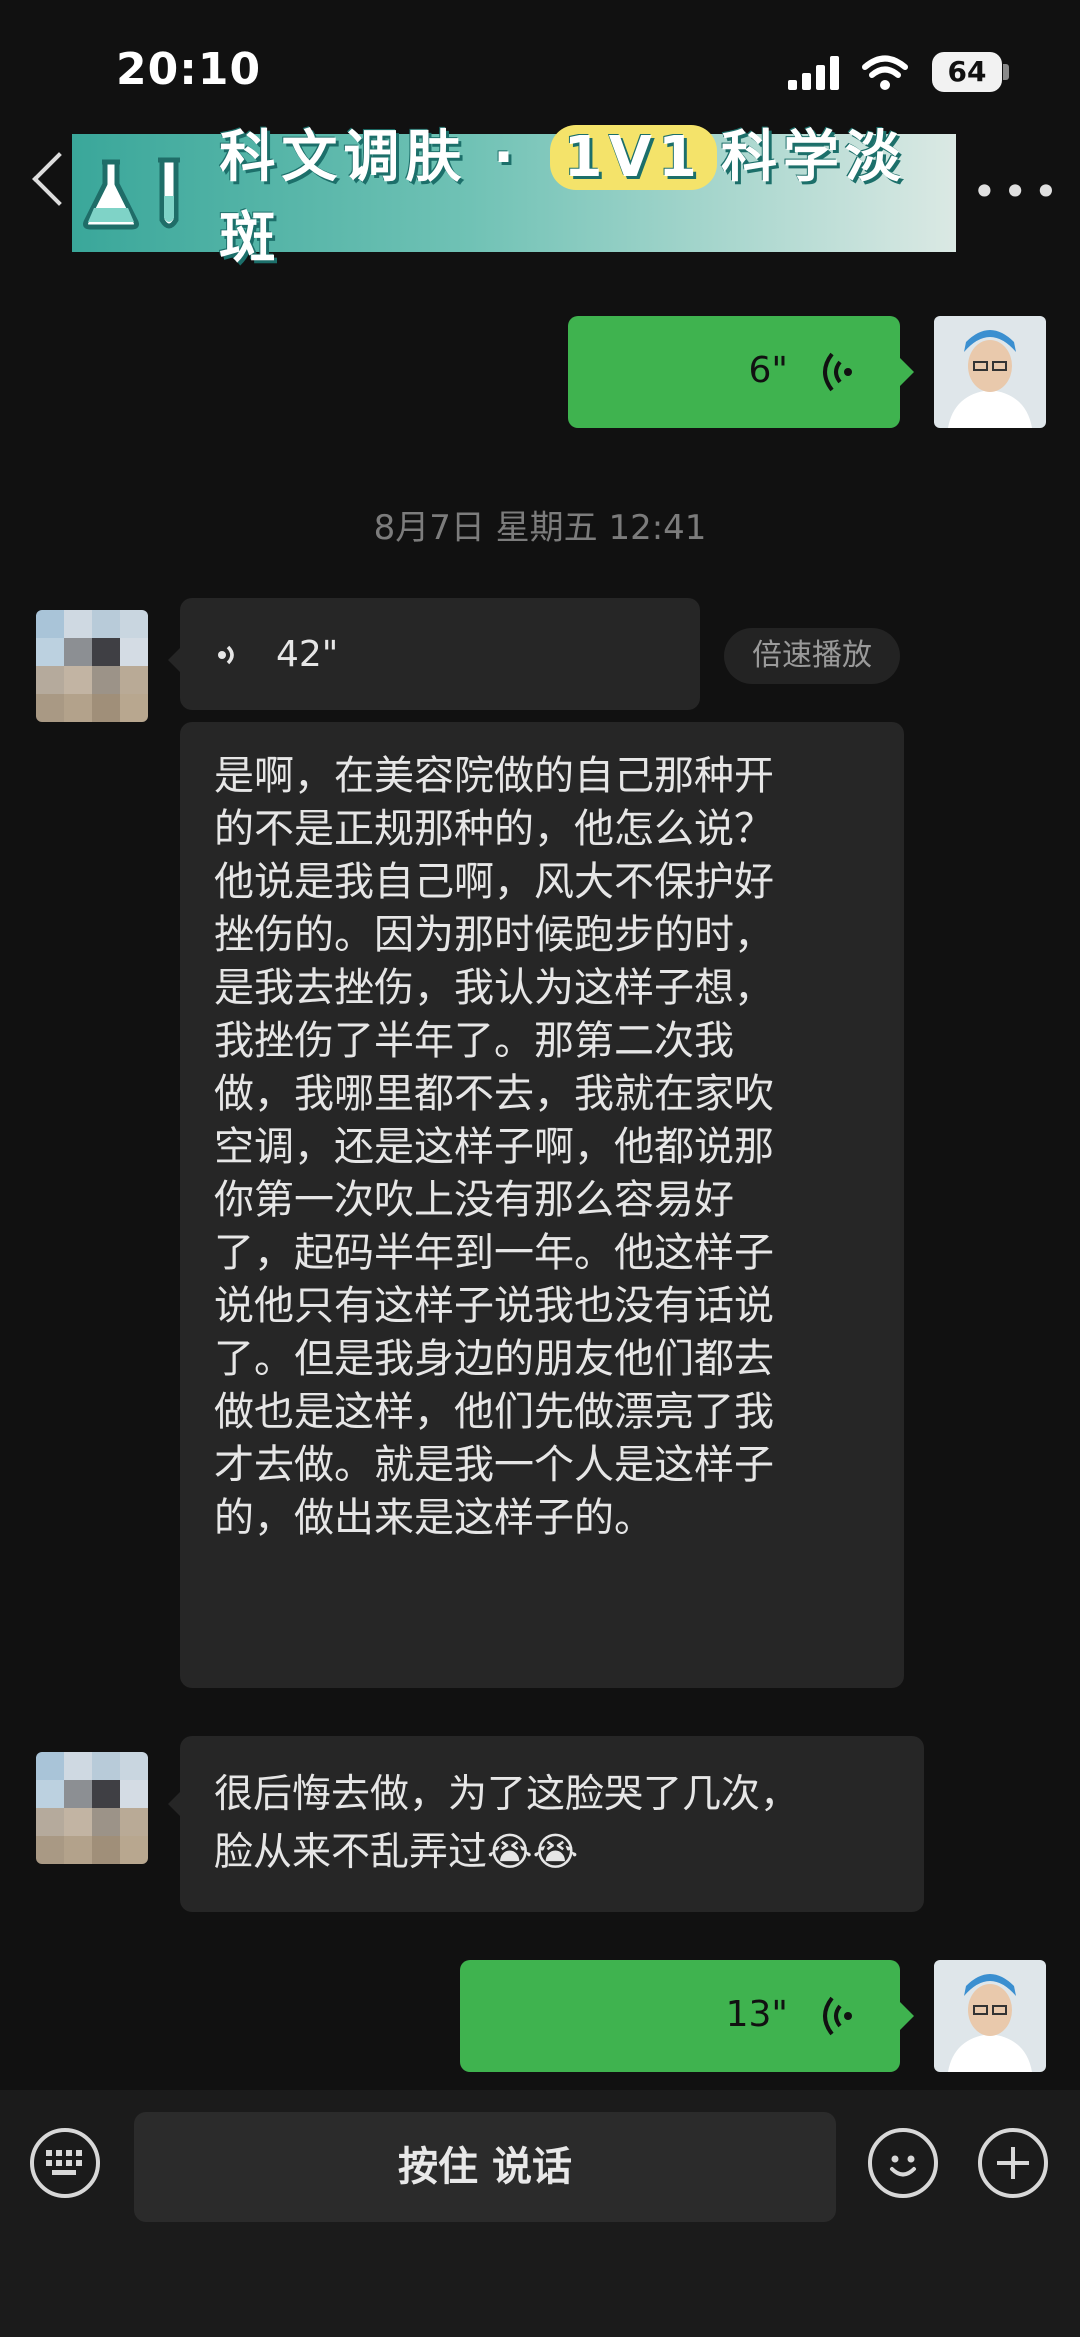 This screenshot has width=1080, height=2337. Describe the element at coordinates (1018, 192) in the screenshot. I see `more-icon: •••` at that location.